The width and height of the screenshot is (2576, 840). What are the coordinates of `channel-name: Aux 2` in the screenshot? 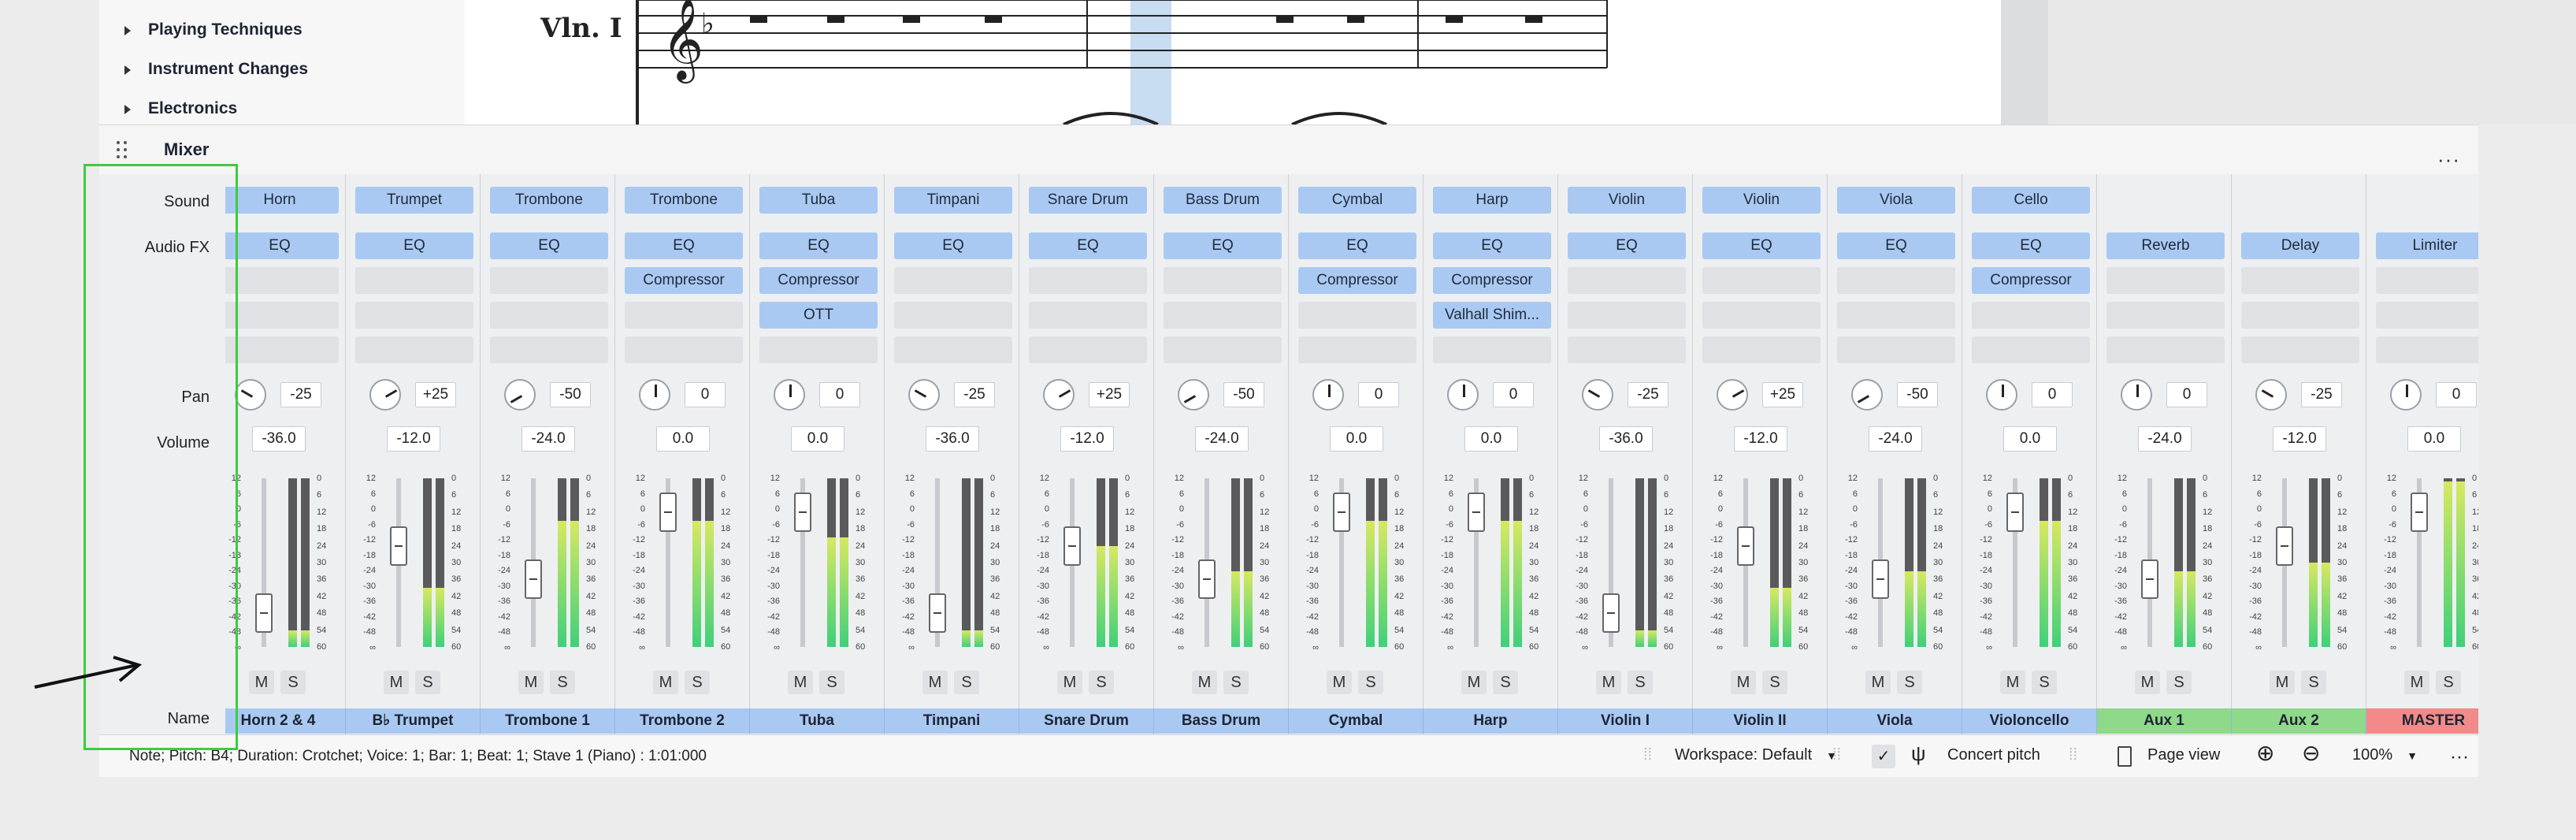 It's located at (2299, 721).